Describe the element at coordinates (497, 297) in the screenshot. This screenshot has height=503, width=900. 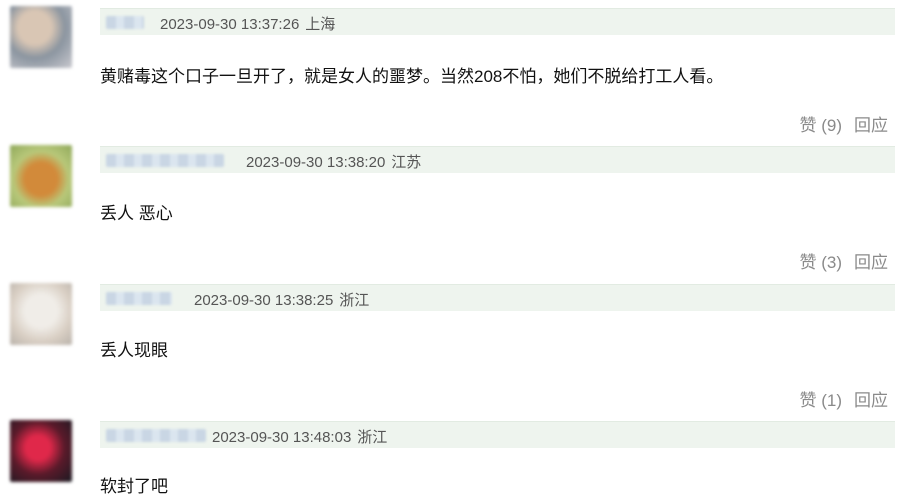
I see `comment-meta-bar: 2023-09-30 13:38:25 浙江` at that location.